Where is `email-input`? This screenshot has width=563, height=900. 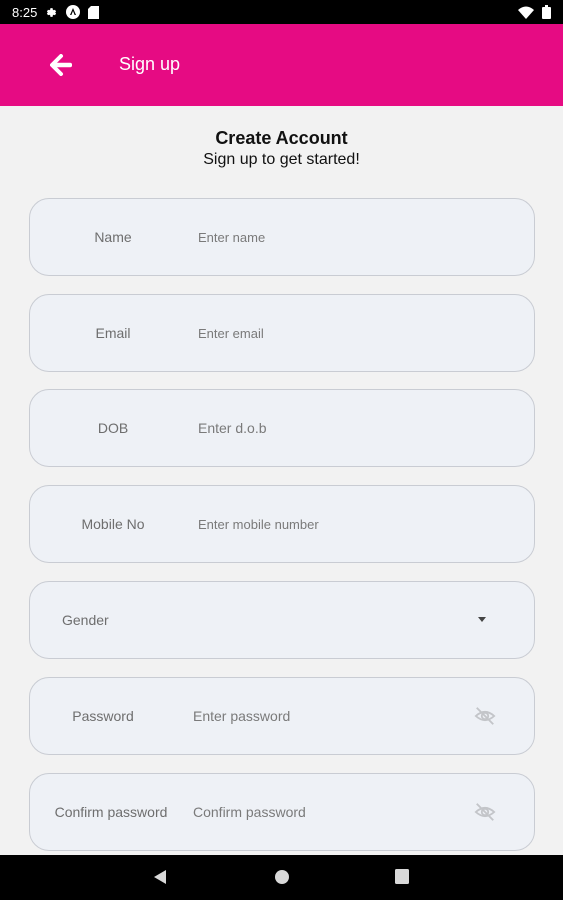
email-input is located at coordinates (348, 333).